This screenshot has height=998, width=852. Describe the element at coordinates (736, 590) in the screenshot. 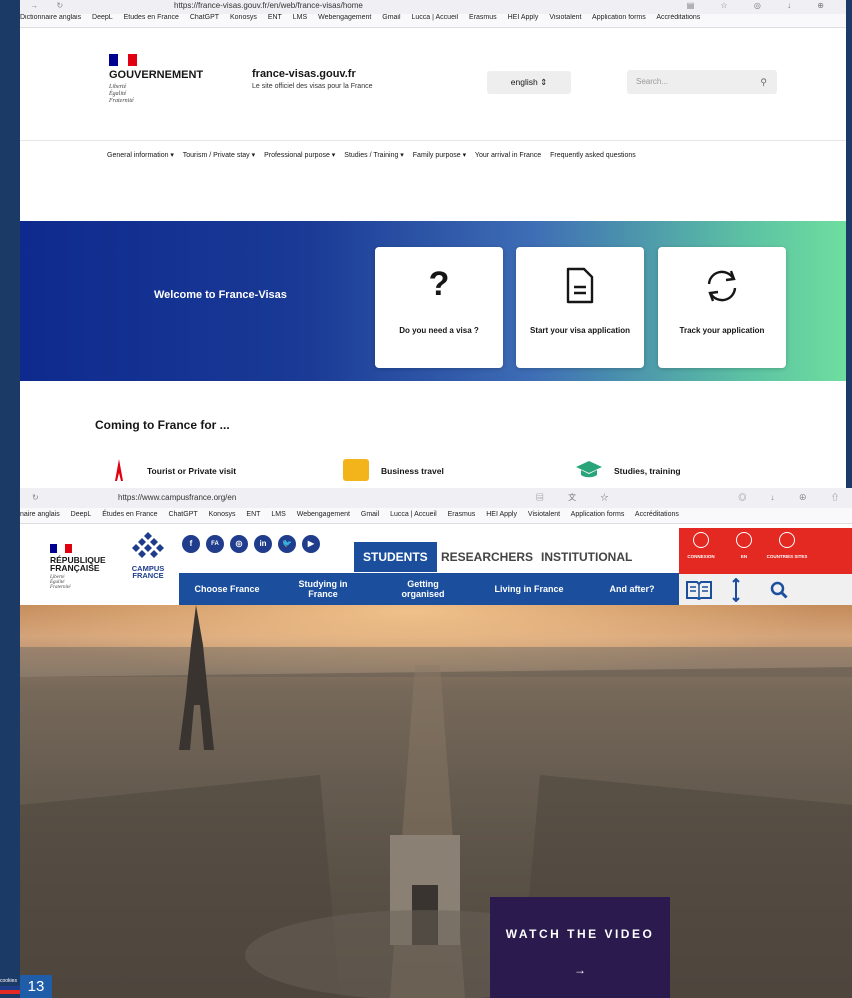

I see `vertical-arrows-icon` at that location.